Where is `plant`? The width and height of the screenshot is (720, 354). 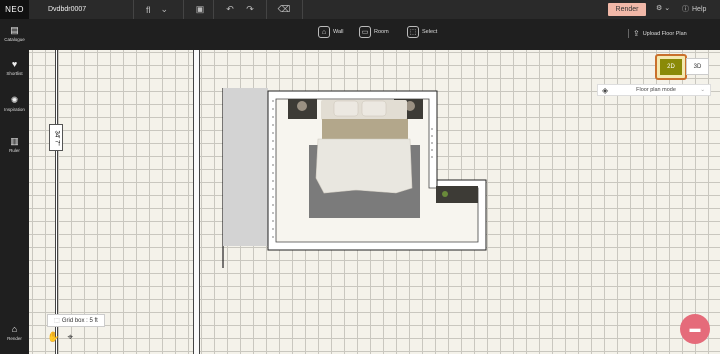
plant is located at coordinates (445, 194).